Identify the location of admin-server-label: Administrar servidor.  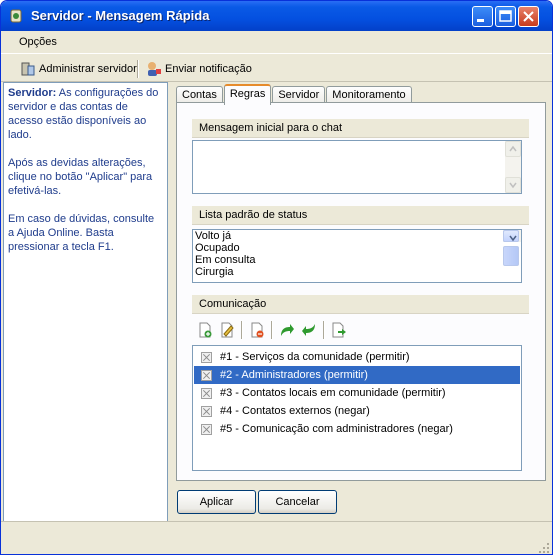
(88, 69).